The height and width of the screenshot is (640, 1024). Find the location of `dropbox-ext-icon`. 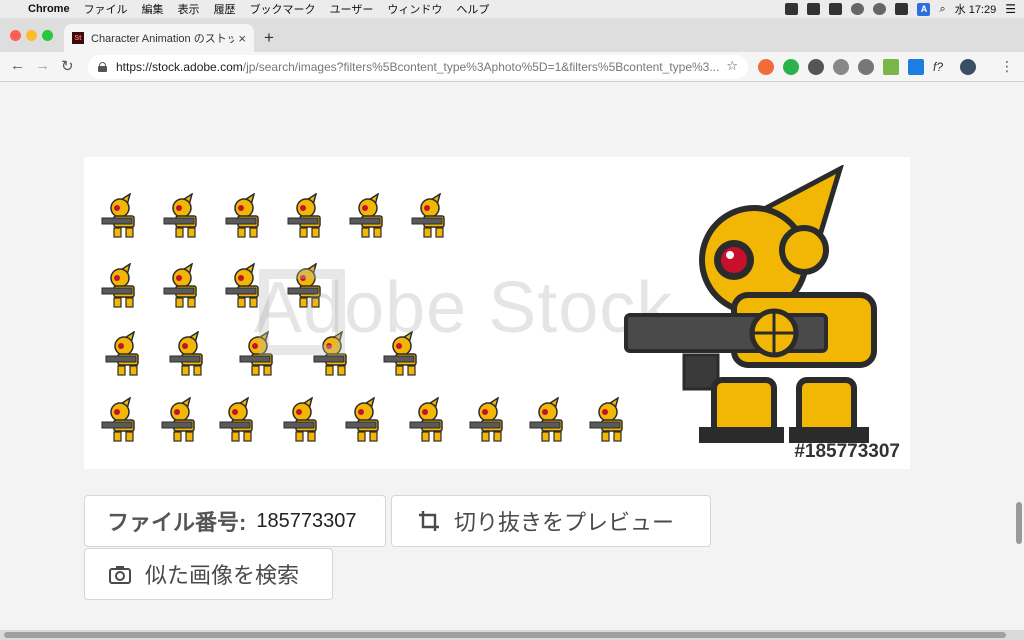

dropbox-ext-icon is located at coordinates (916, 67).